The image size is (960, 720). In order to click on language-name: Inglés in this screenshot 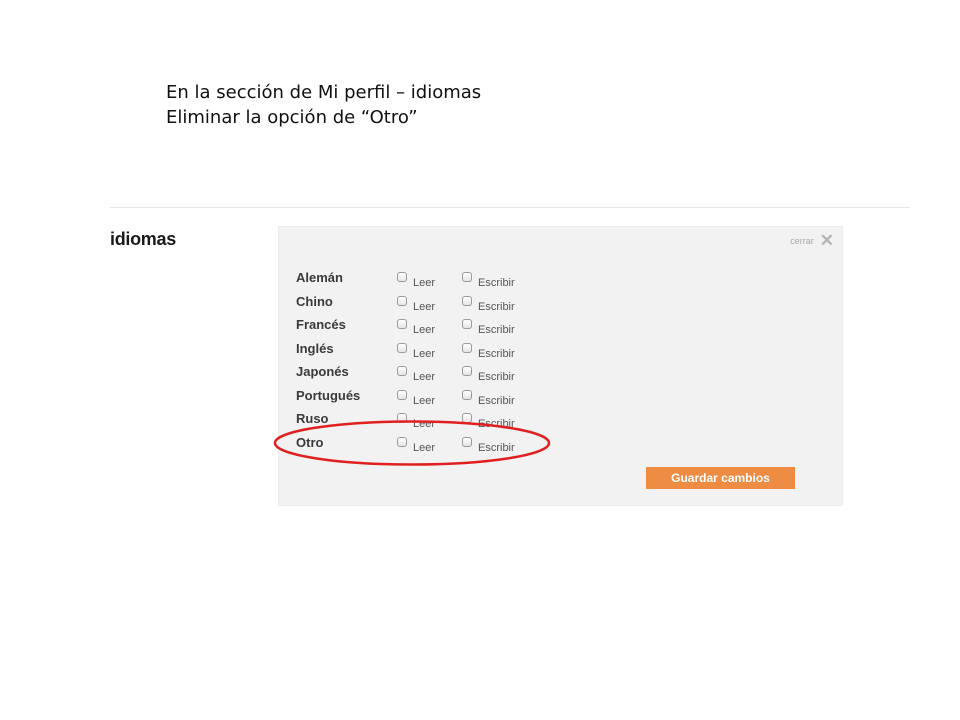, I will do `click(315, 348)`.